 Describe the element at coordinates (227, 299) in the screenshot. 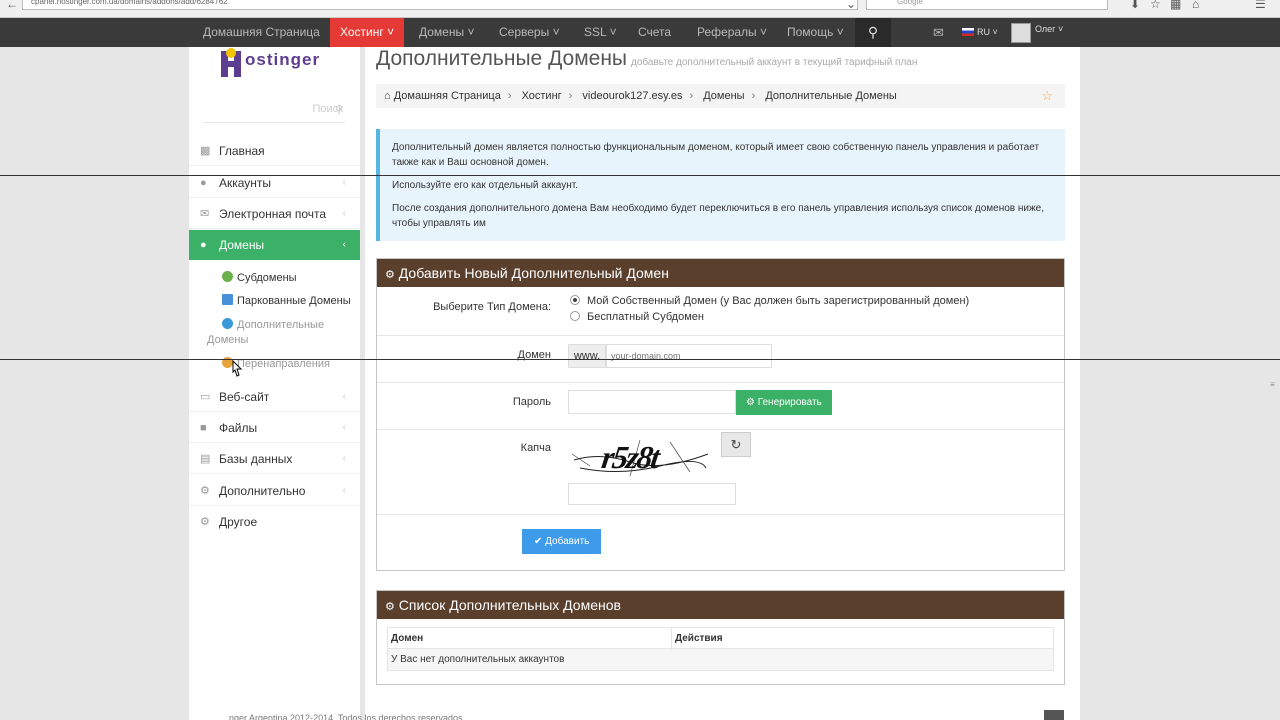

I see `parked-domain-icon` at that location.